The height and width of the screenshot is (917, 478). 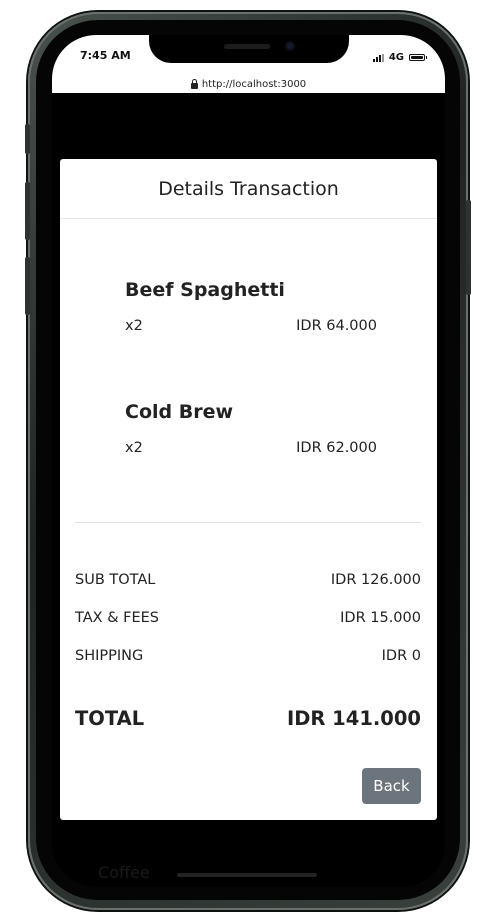 I want to click on item-detail-row: x2 IDR 64.000, so click(x=251, y=326).